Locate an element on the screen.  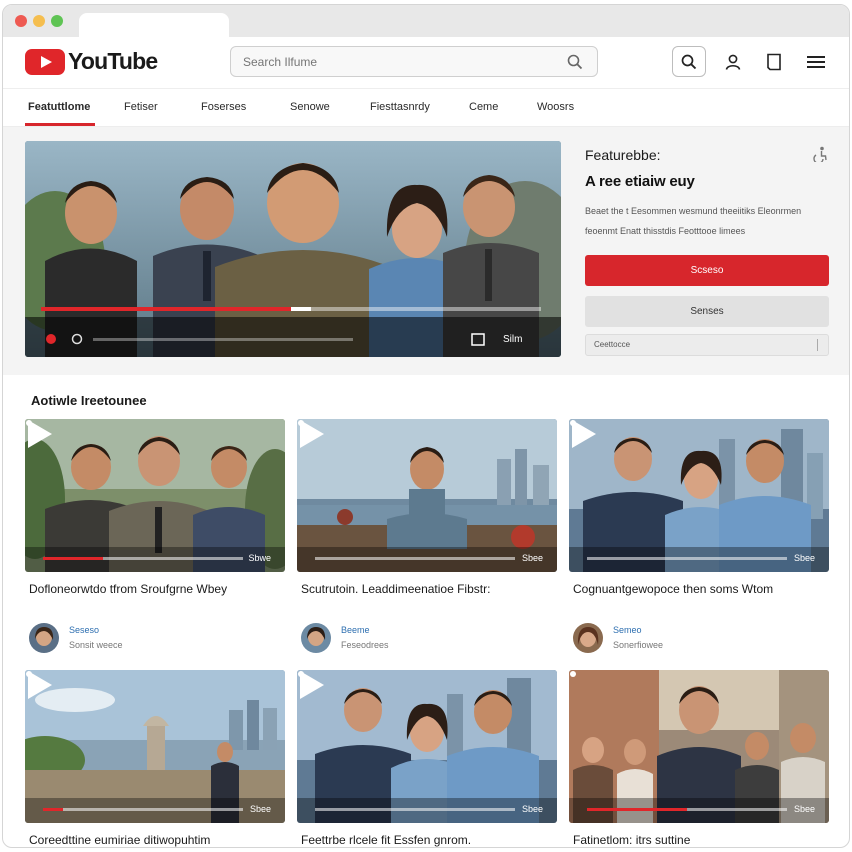
video-title: Fatinetlom: itrs suttine is located at coordinates (698, 839).